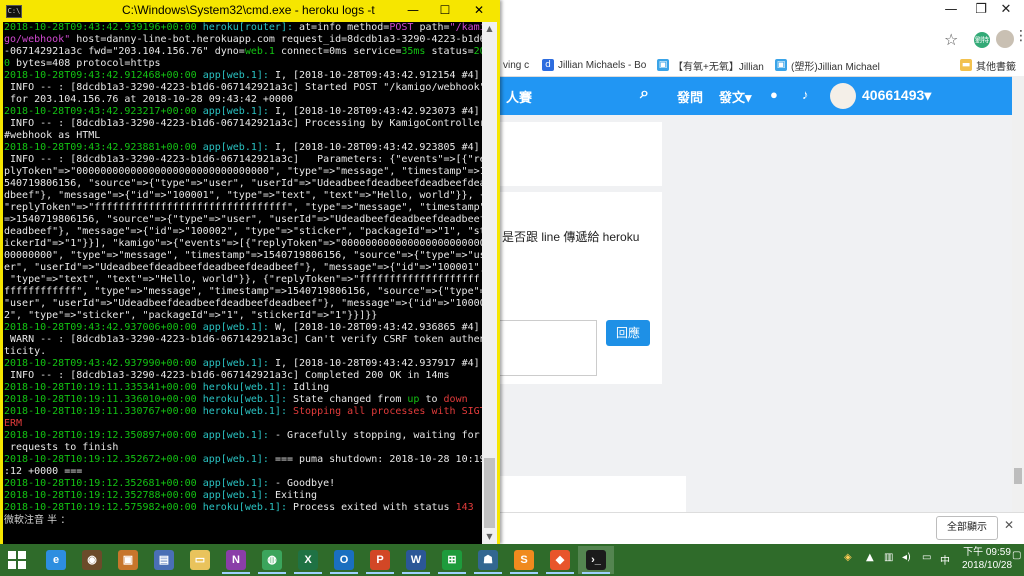 The height and width of the screenshot is (576, 1024). I want to click on cmd-icon: ›_, so click(596, 560).